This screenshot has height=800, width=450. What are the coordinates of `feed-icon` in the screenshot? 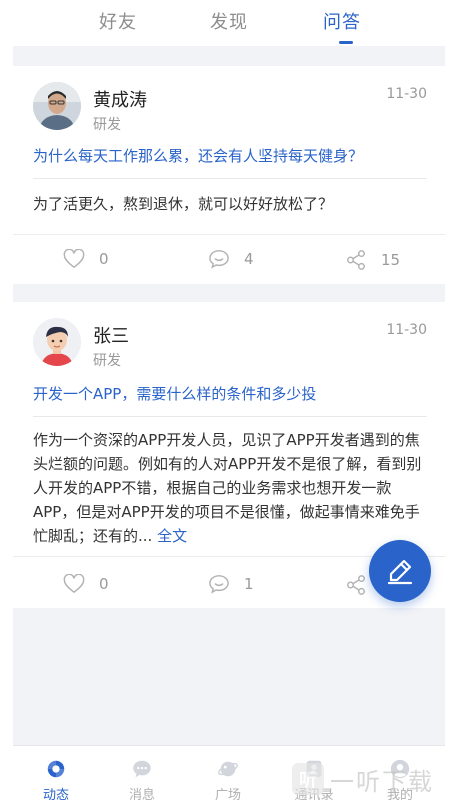 It's located at (56, 769).